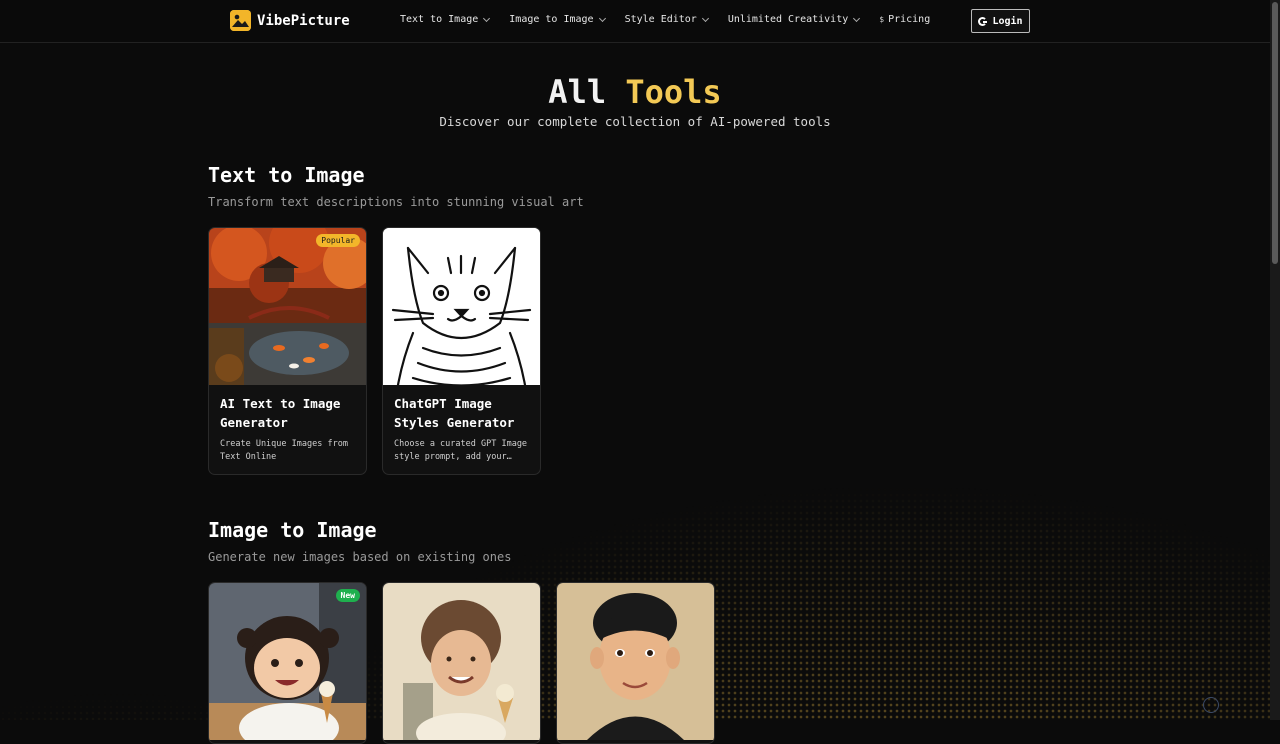 The height and width of the screenshot is (744, 1280). I want to click on brand-name: VibePicture, so click(303, 20).